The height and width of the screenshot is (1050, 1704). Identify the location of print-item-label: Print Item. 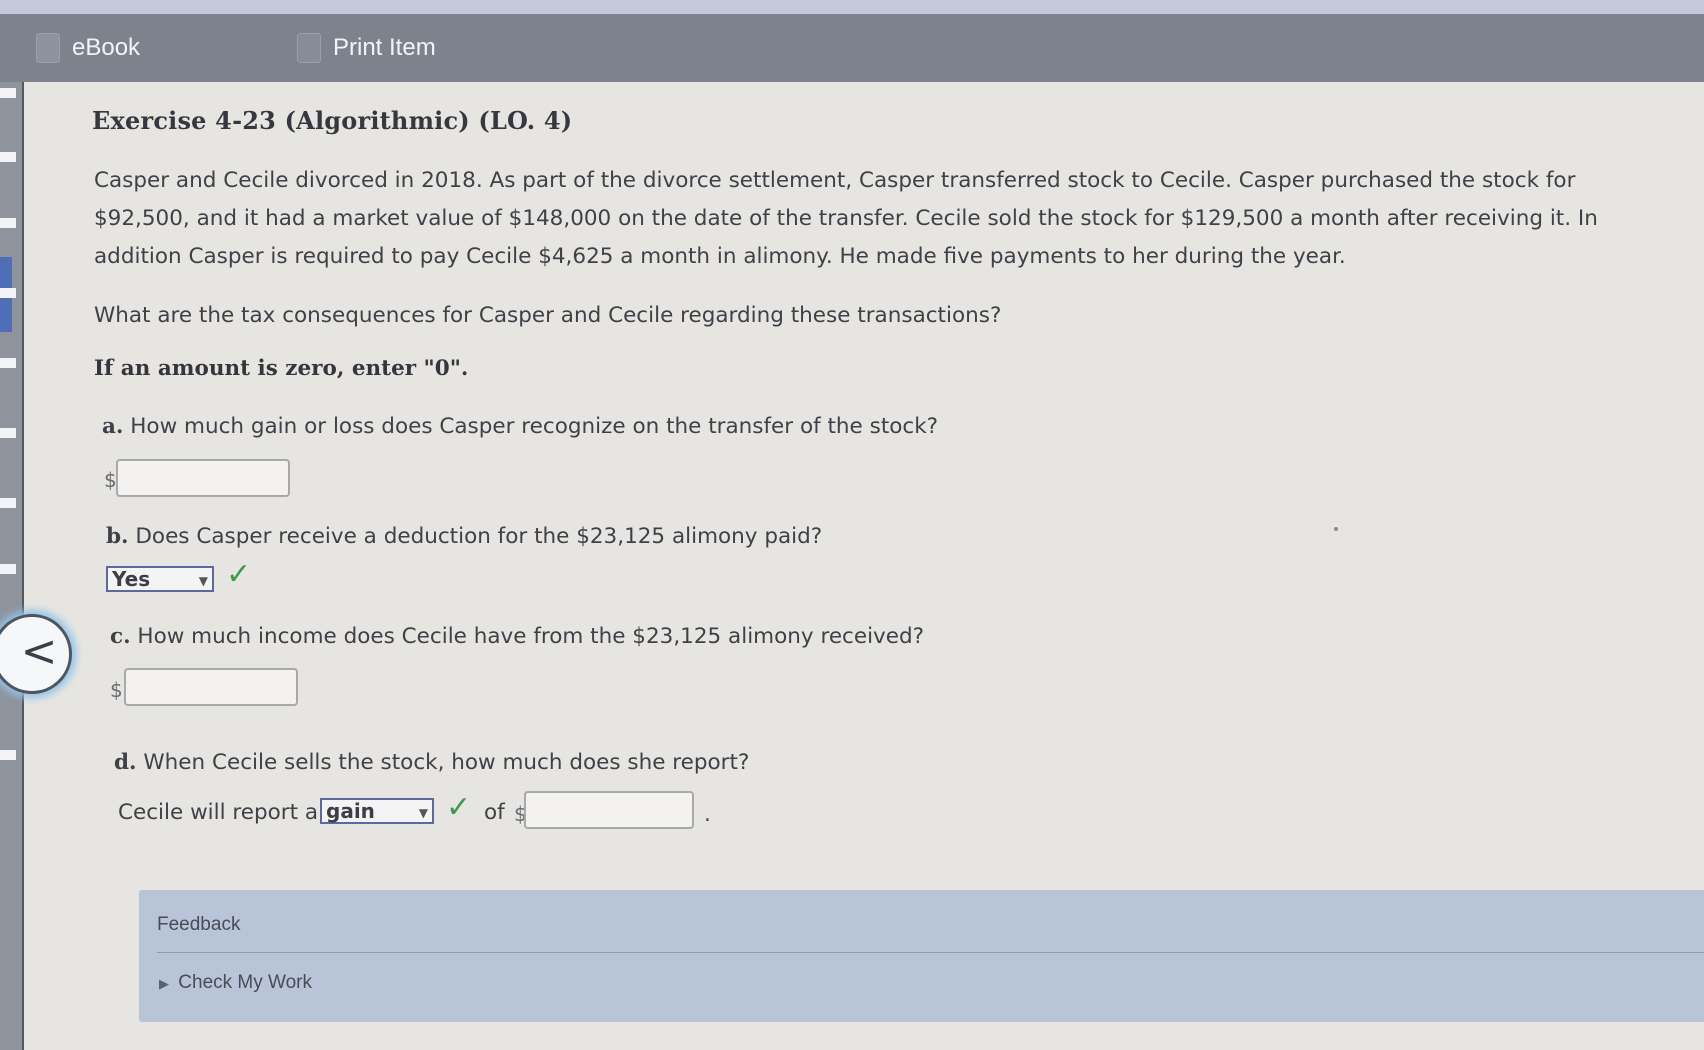
(384, 47).